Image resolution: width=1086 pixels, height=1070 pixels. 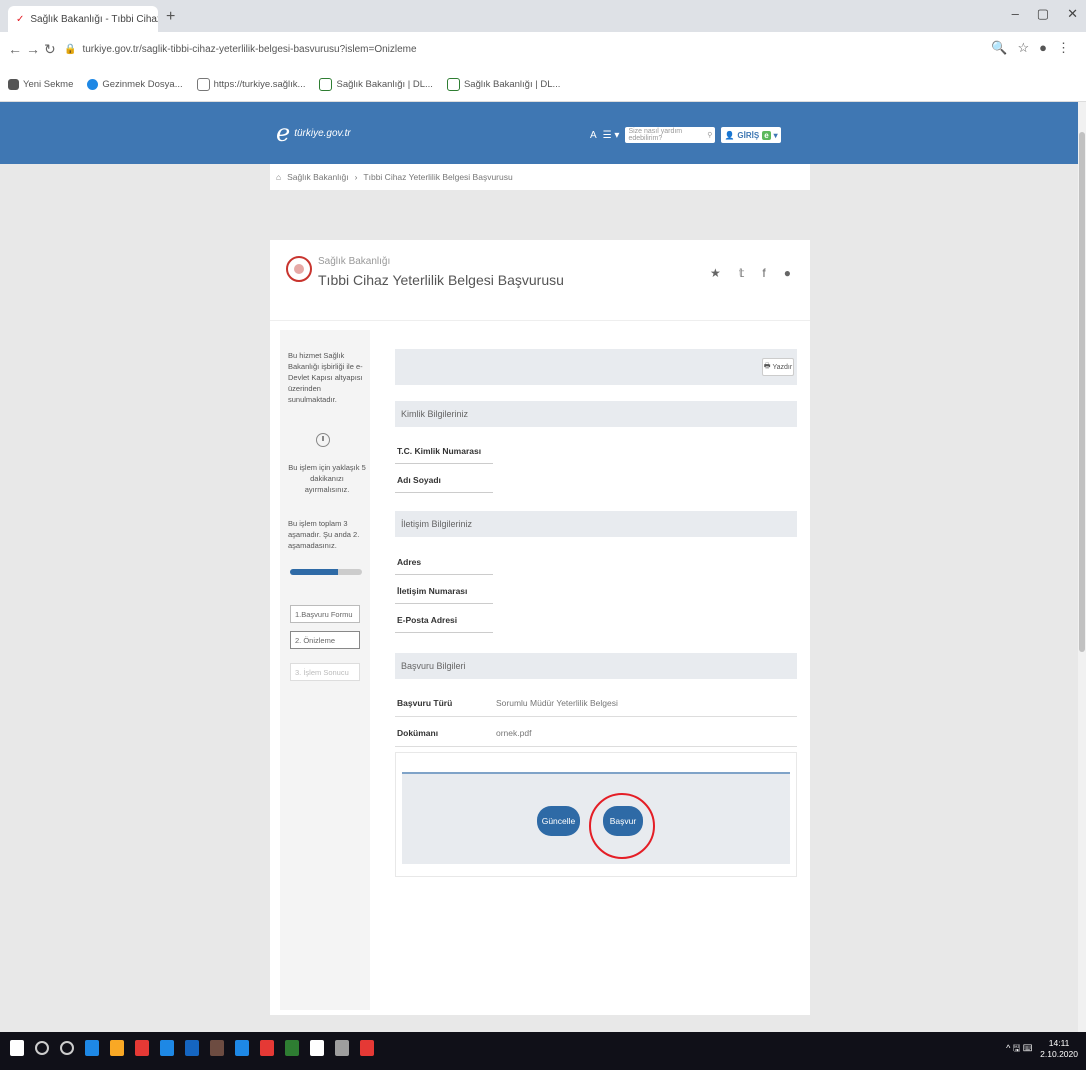 What do you see at coordinates (1082, 392) in the screenshot?
I see `scrollbar-thumb` at bounding box center [1082, 392].